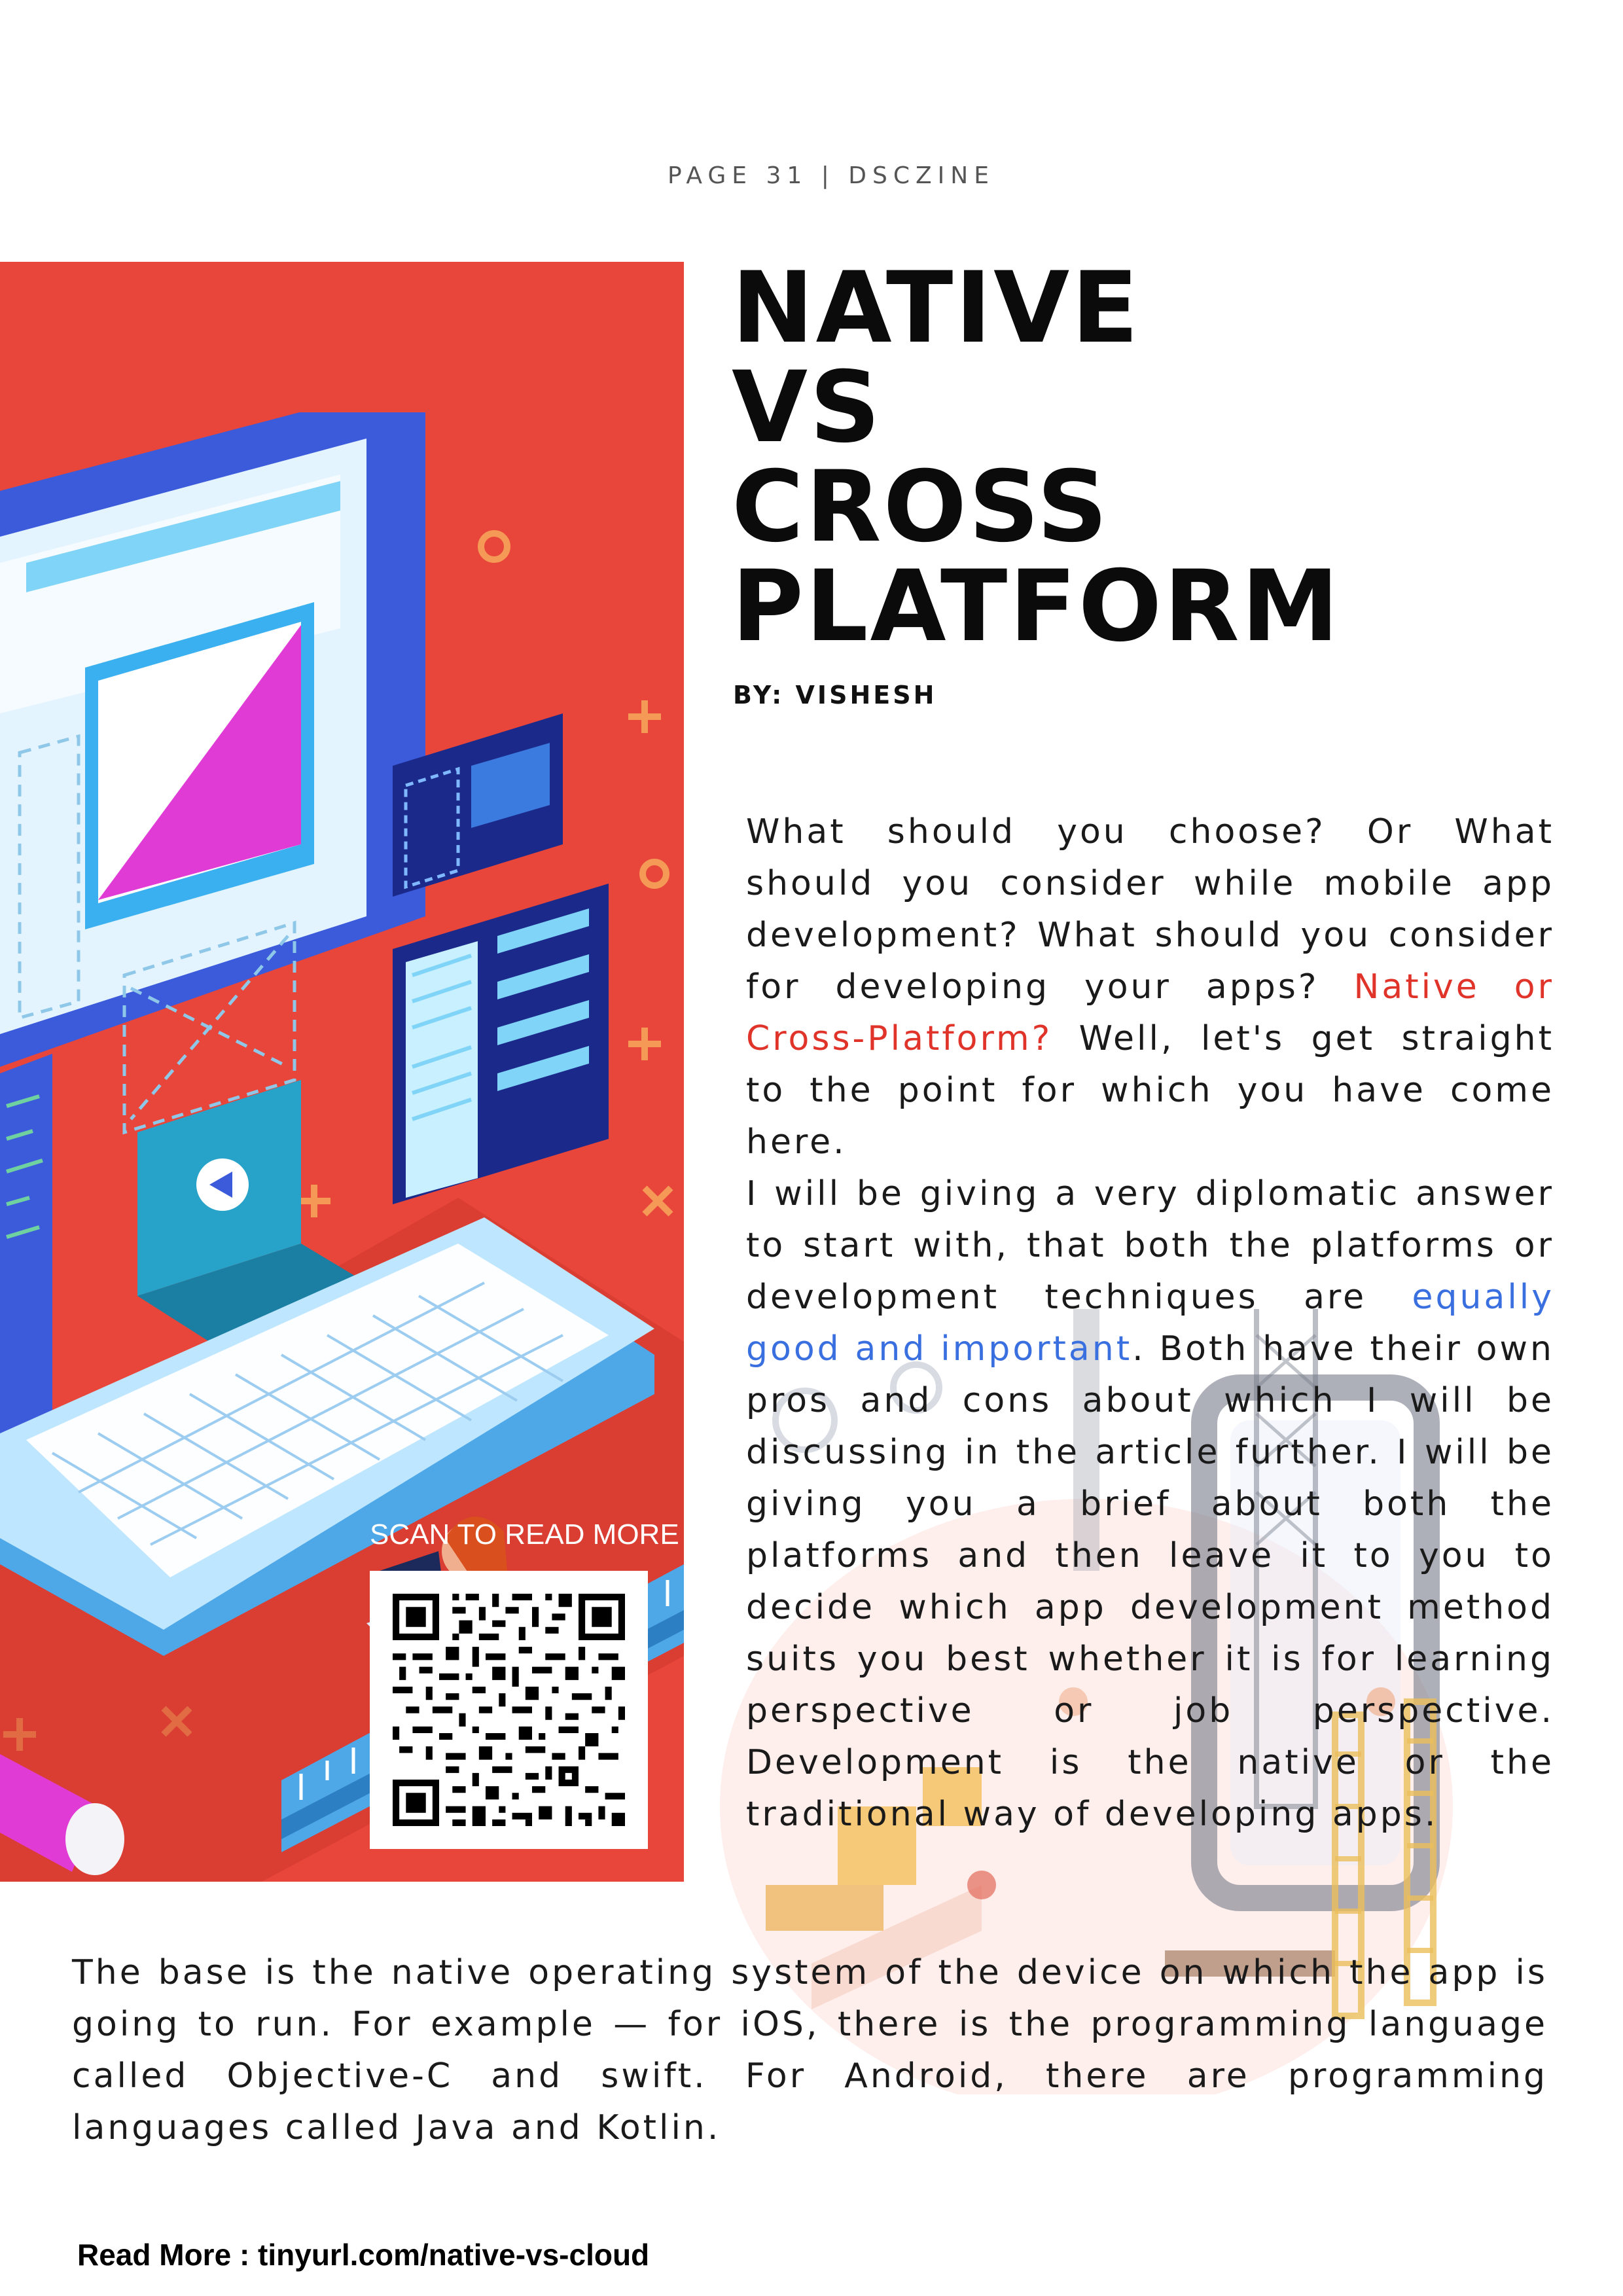 The image size is (1623, 2296). I want to click on scan-label: SCAN TO READ MORE, so click(524, 1534).